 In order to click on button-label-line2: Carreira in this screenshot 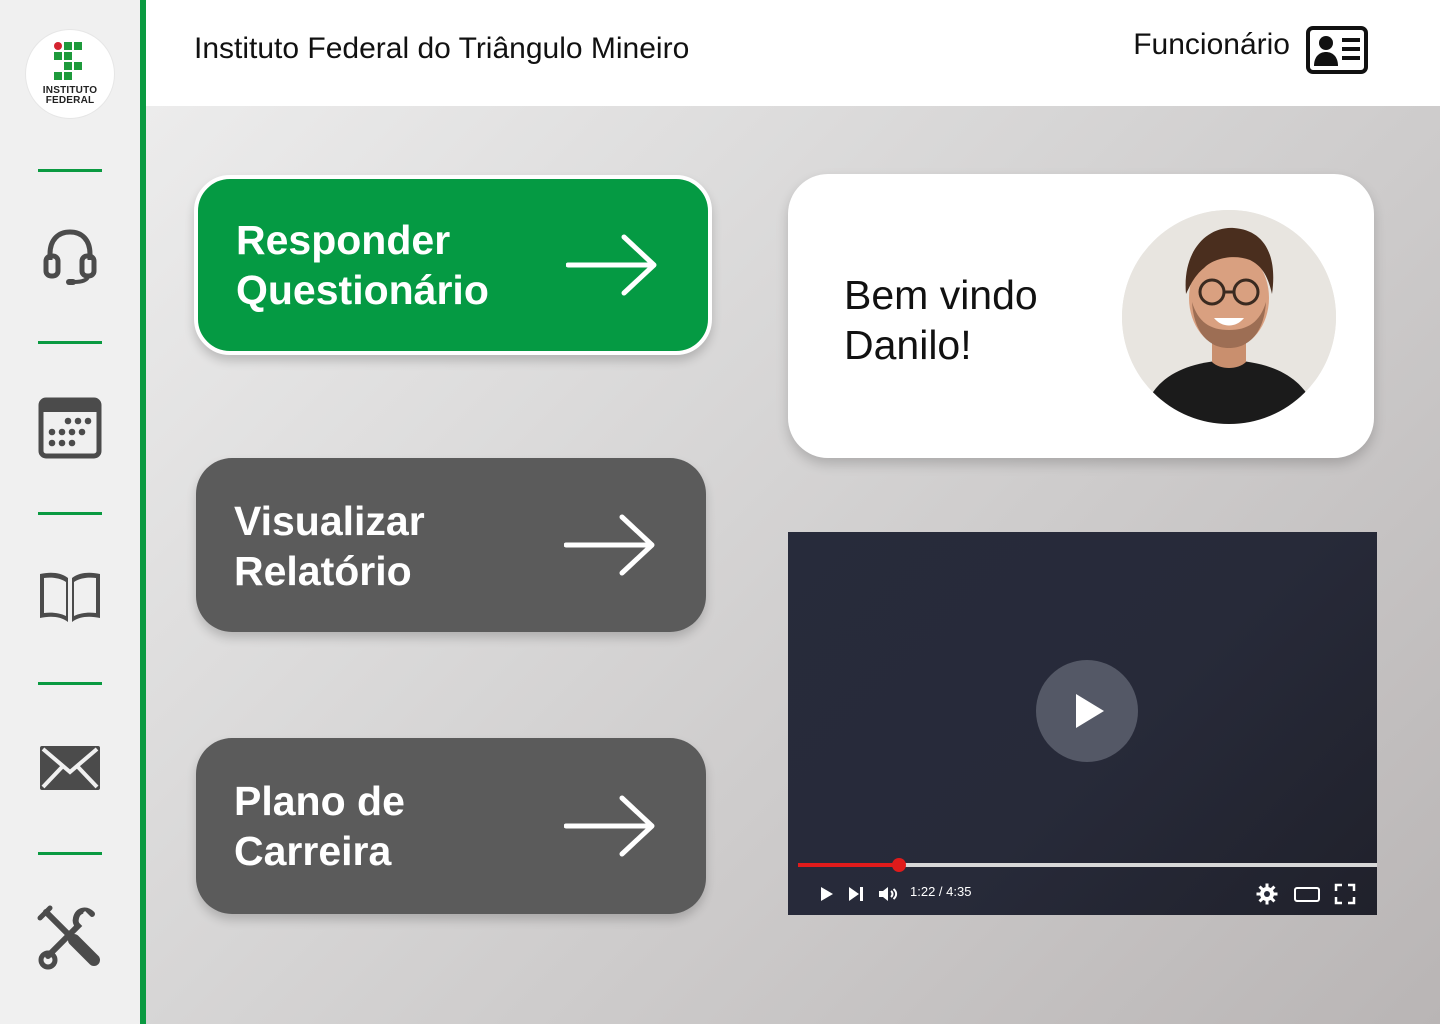, I will do `click(313, 851)`.